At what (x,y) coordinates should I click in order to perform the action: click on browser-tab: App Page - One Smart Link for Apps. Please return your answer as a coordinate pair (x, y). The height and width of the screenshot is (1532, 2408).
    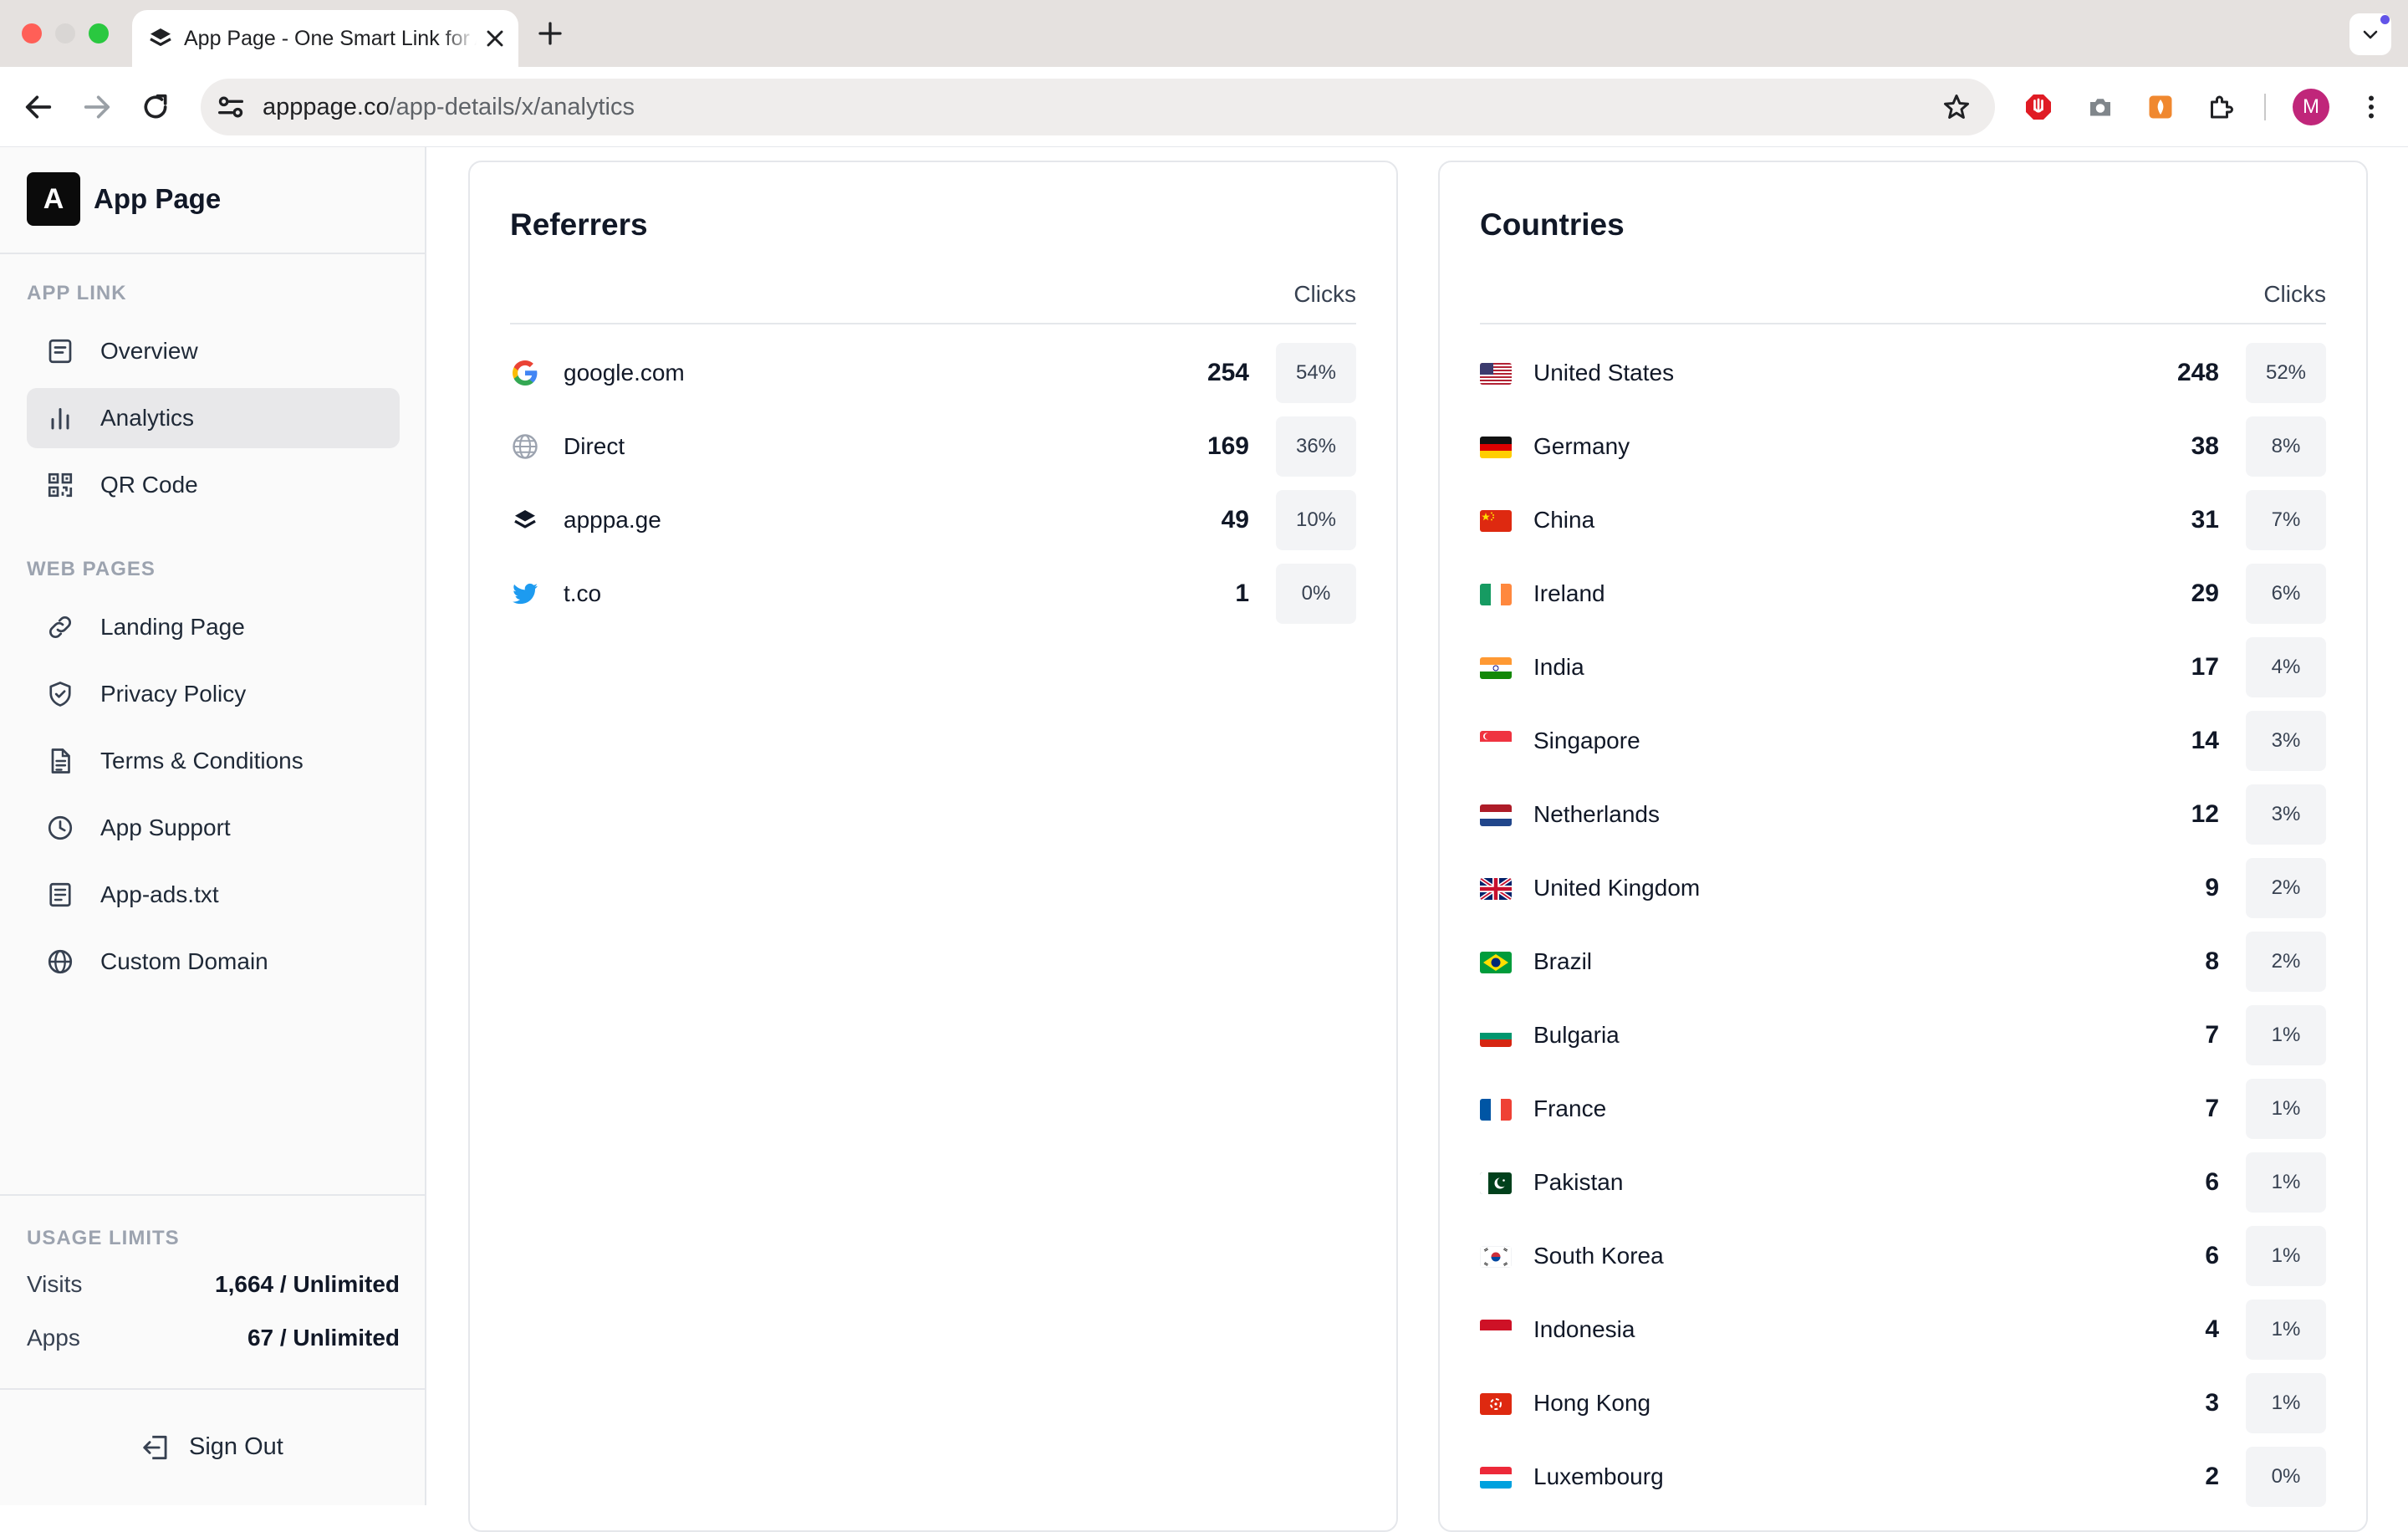
    Looking at the image, I should click on (325, 38).